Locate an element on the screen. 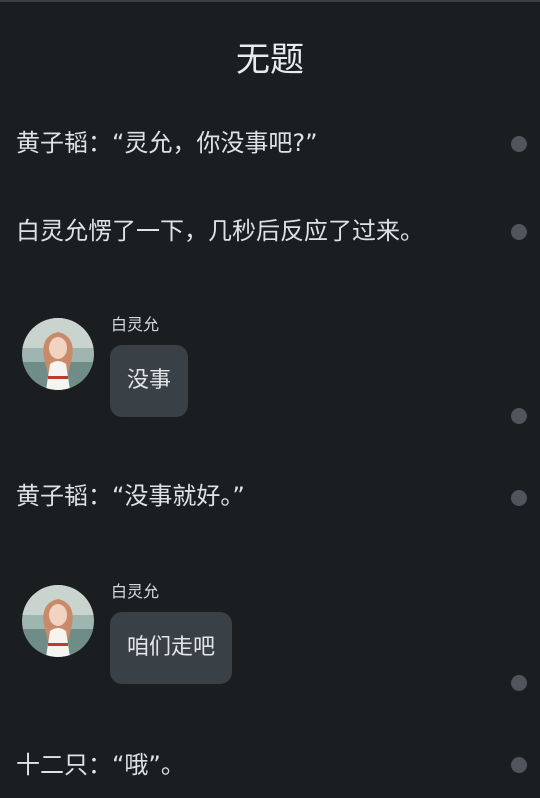 This screenshot has width=540, height=798. story-line: 黄子韬：“没事就好。” is located at coordinates (130, 496).